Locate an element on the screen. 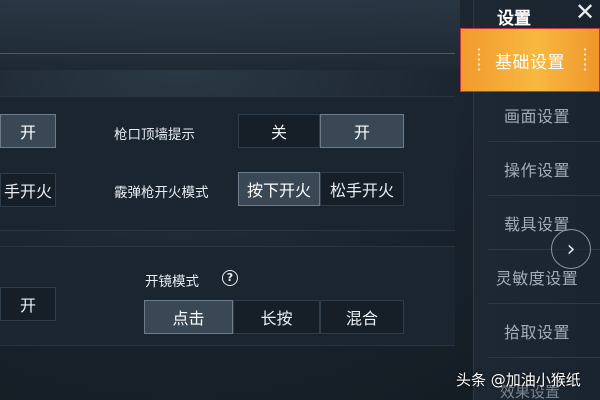 This screenshot has width=600, height=400. sidebar-item-label: 基础设置 is located at coordinates (530, 62).